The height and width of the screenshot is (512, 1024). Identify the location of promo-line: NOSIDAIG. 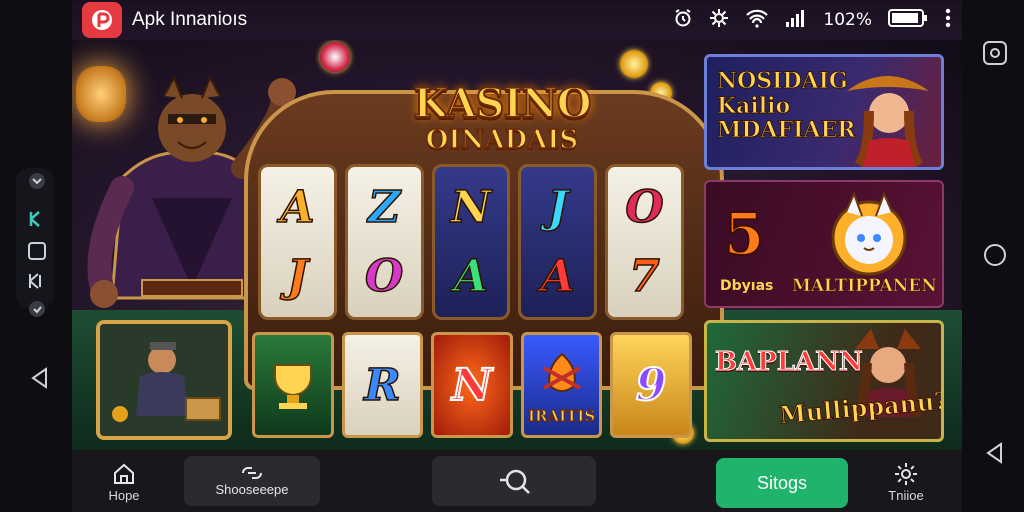
(783, 81).